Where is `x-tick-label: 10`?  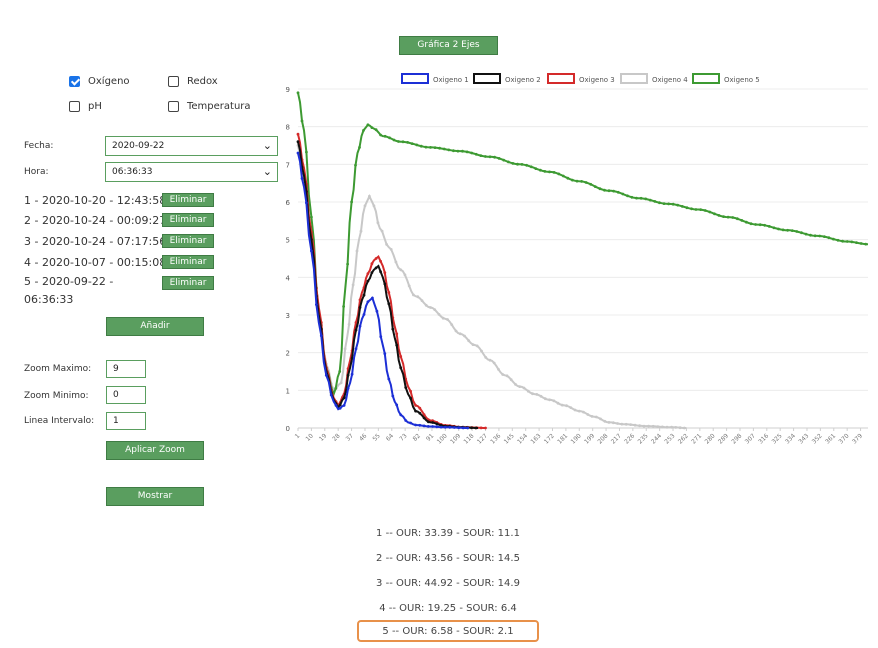
x-tick-label: 10 is located at coordinates (309, 437).